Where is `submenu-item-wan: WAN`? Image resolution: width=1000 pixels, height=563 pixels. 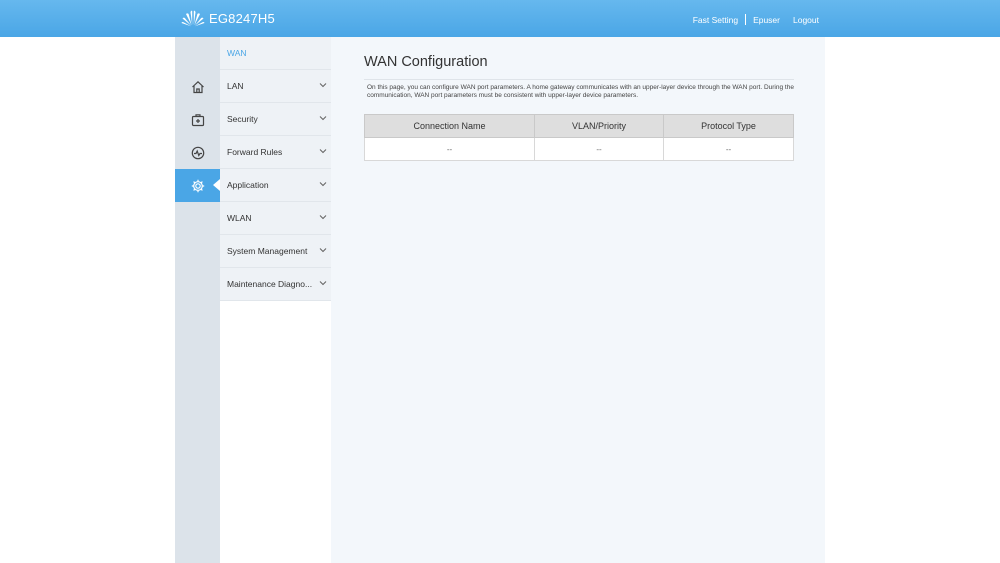 submenu-item-wan: WAN is located at coordinates (275, 53).